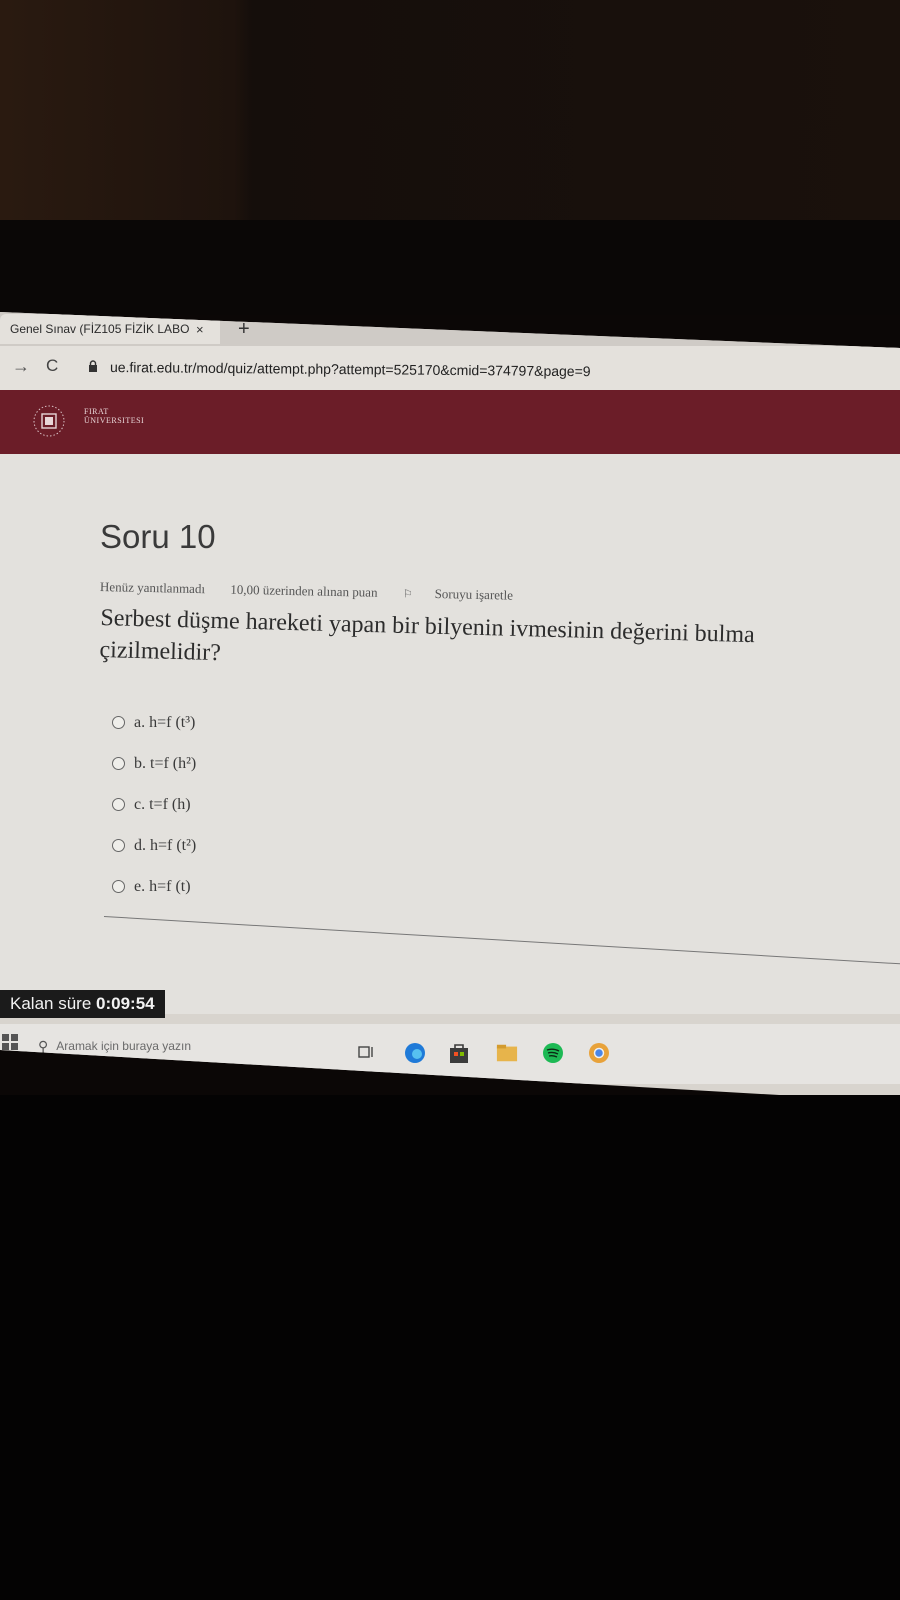  I want to click on windows-start-icon, so click(10, 1042).